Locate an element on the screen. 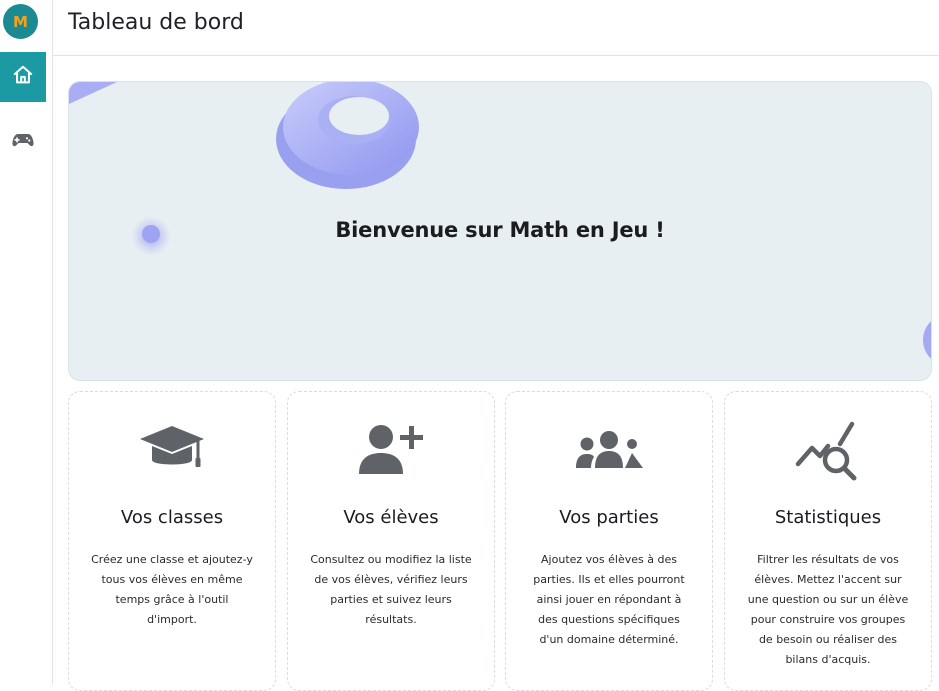 The width and height of the screenshot is (939, 691). top-header: Tableau de bord is located at coordinates (496, 28).